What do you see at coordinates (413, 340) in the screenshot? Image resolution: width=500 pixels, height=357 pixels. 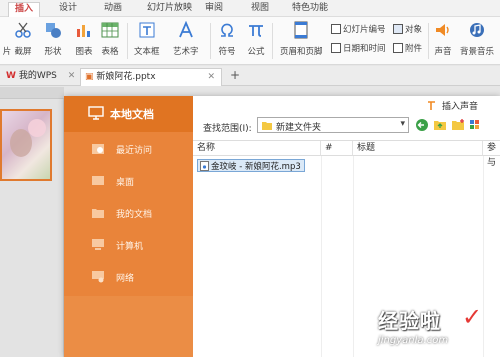 I see `watermark-domain: jingyanla.com` at bounding box center [413, 340].